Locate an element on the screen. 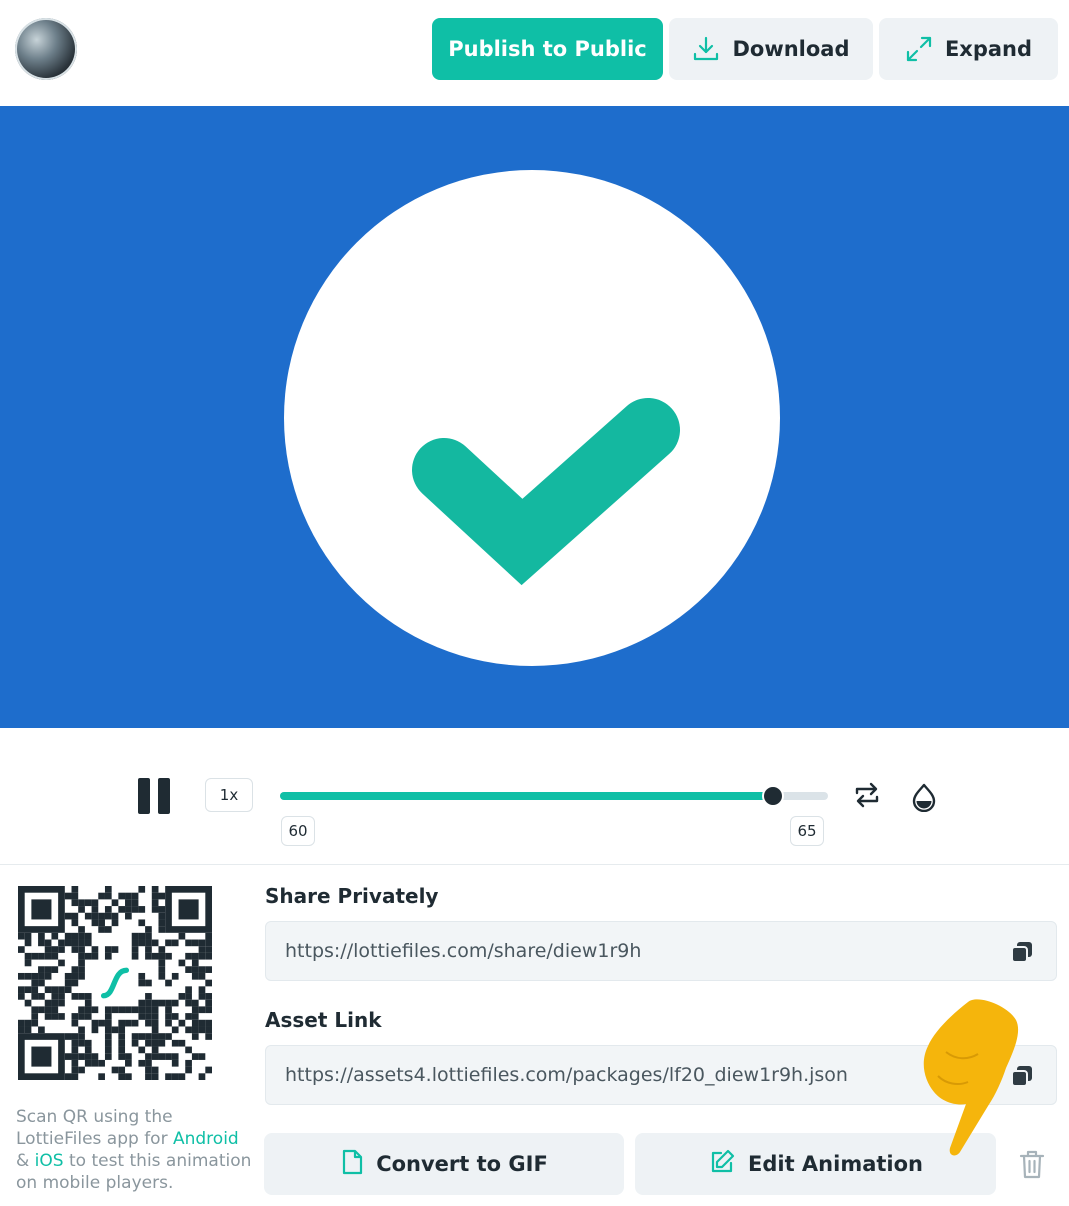  edit-icon is located at coordinates (722, 1164).